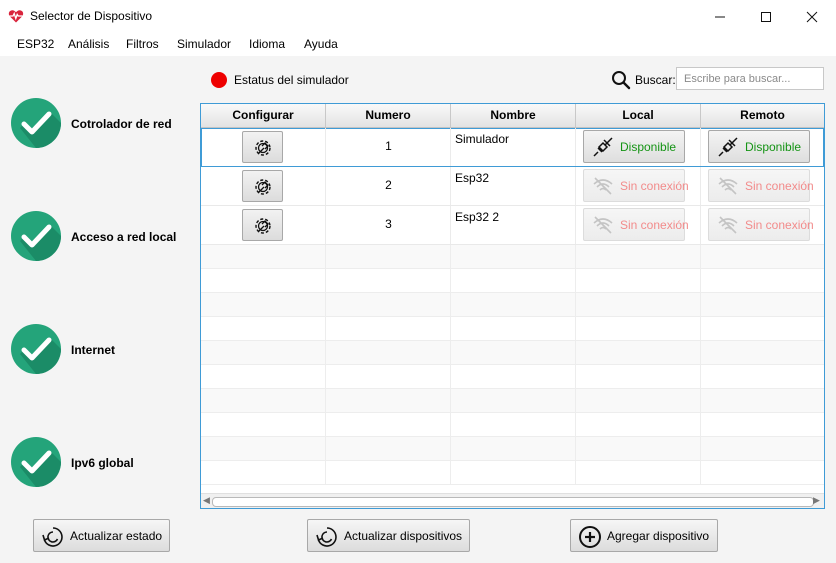 The height and width of the screenshot is (563, 836). What do you see at coordinates (388, 115) in the screenshot?
I see `column-header-numero: Numero` at bounding box center [388, 115].